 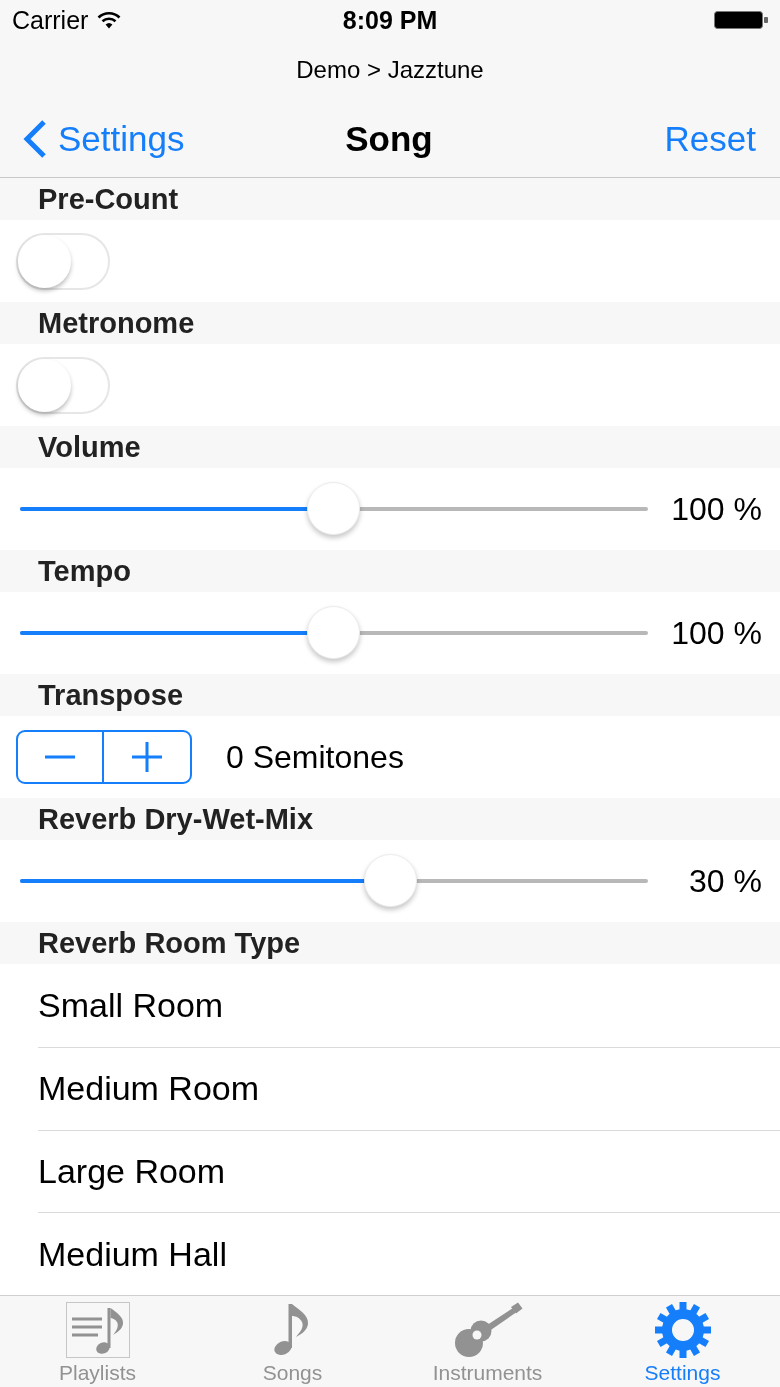 I want to click on status-time: 8:09 PM, so click(x=390, y=20).